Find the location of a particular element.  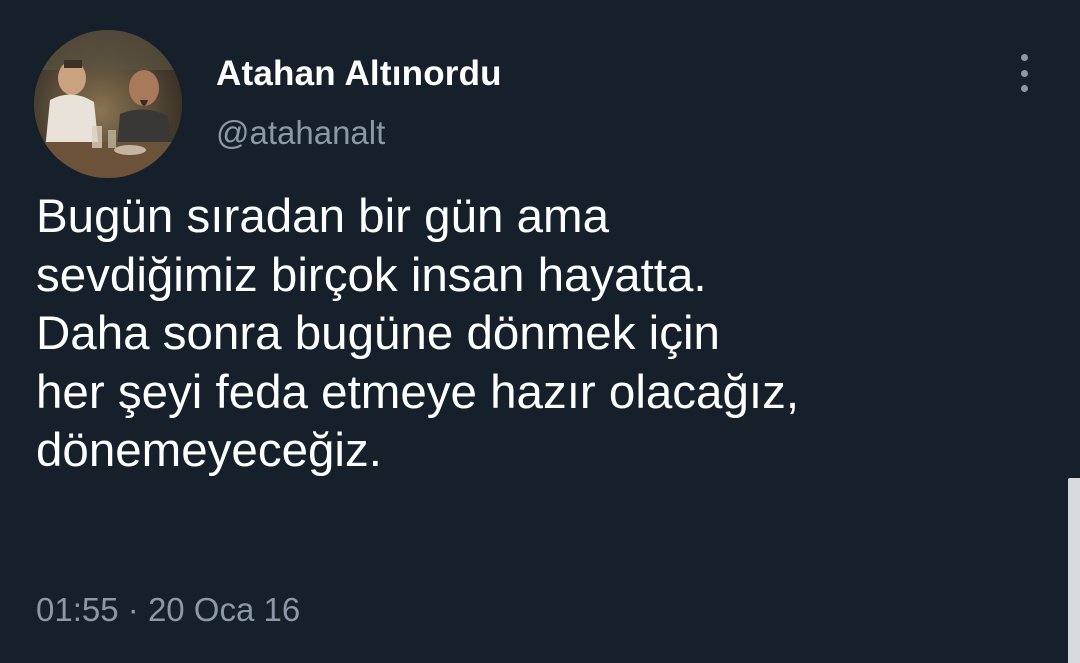

tweet-date: 20 Oca 16 is located at coordinates (224, 609).